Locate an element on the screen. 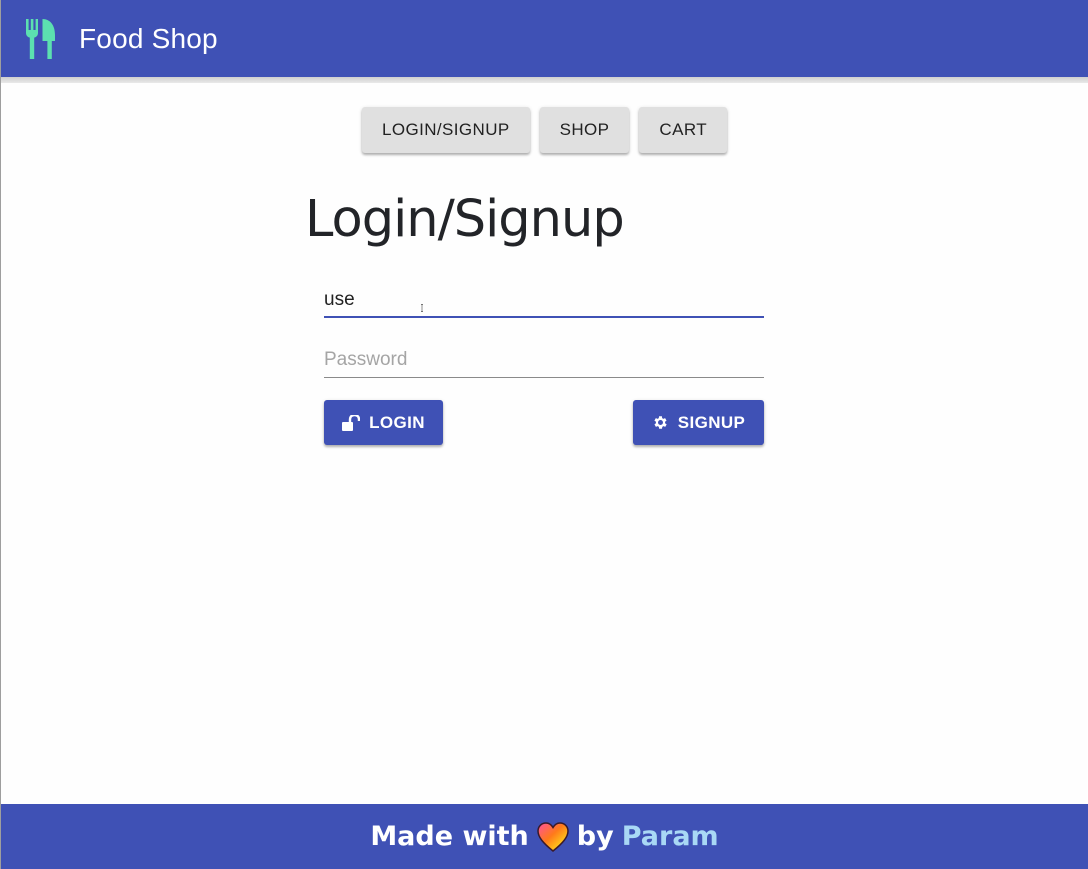 This screenshot has height=869, width=1088. footer-middle: by is located at coordinates (595, 836).